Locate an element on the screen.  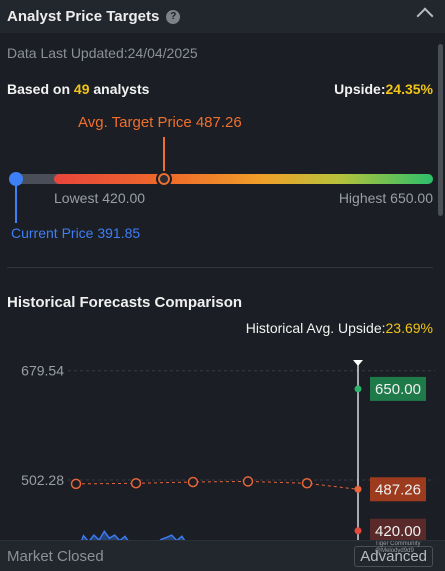
analyst-count: 49 is located at coordinates (81, 89).